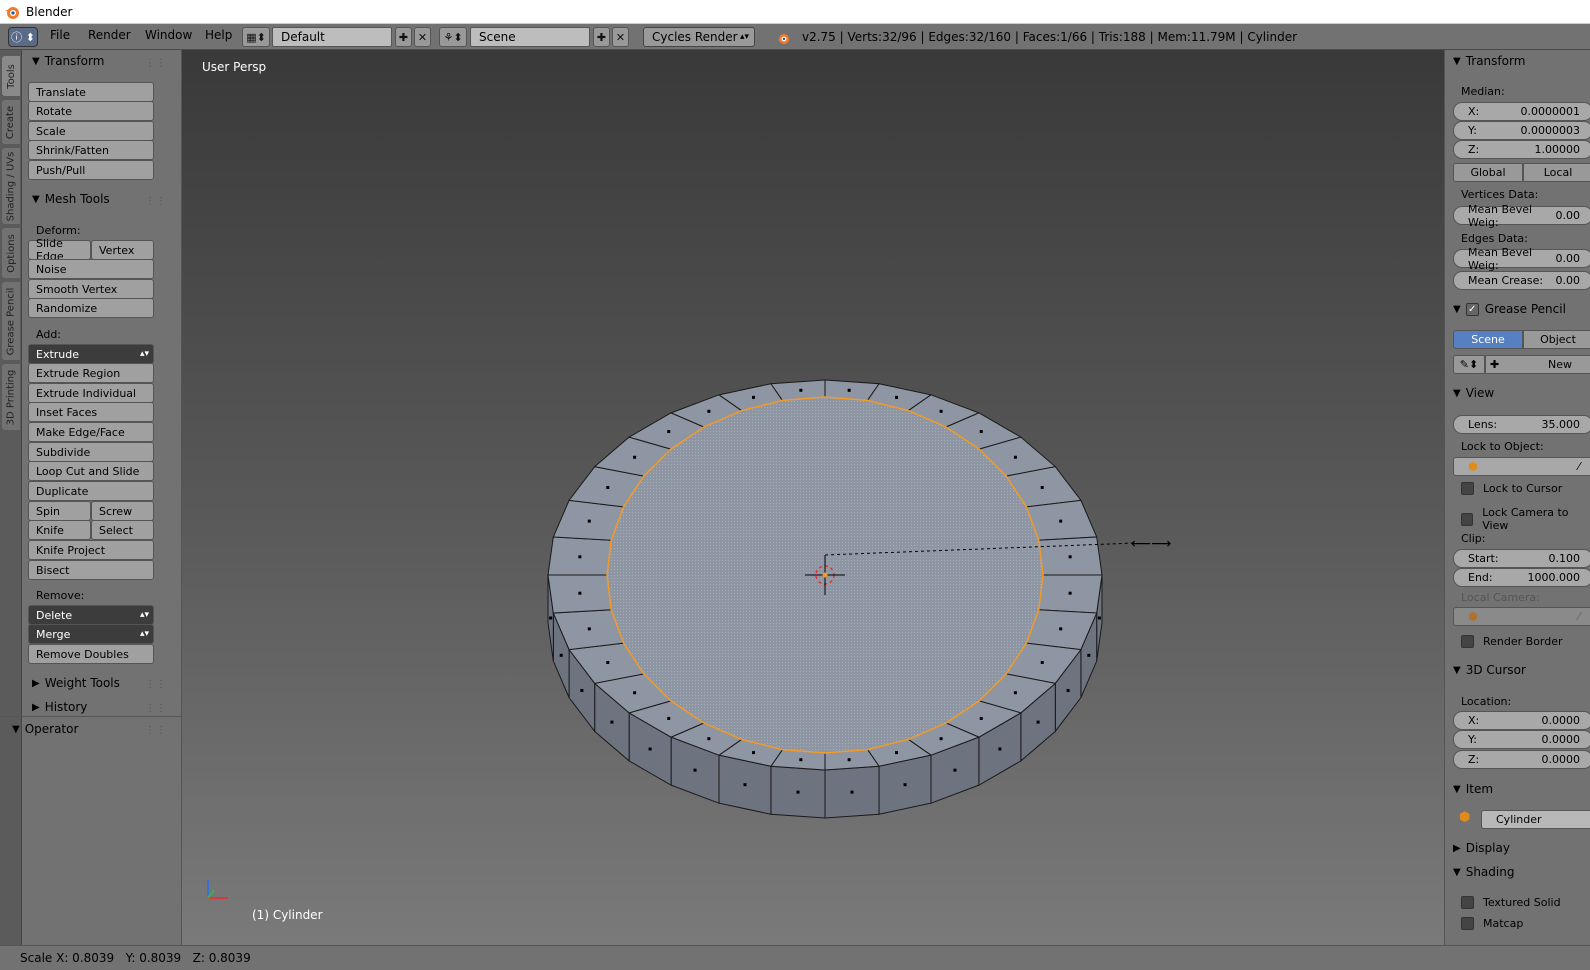 This screenshot has width=1590, height=970. I want to click on local-toggle: Local, so click(1556, 172).